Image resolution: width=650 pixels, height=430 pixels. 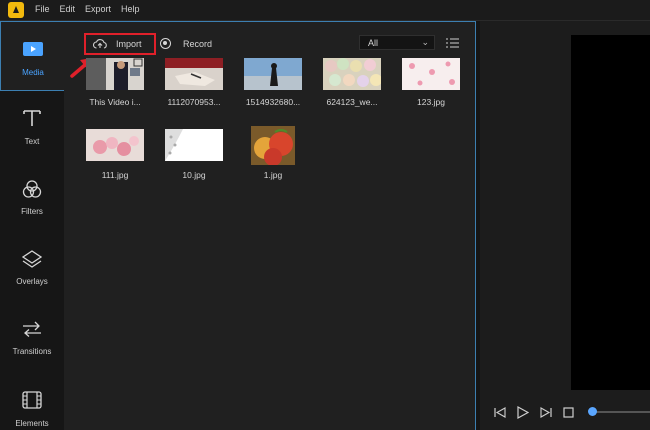 What do you see at coordinates (115, 175) in the screenshot?
I see `media-thumbnail-label: 111.jpg` at bounding box center [115, 175].